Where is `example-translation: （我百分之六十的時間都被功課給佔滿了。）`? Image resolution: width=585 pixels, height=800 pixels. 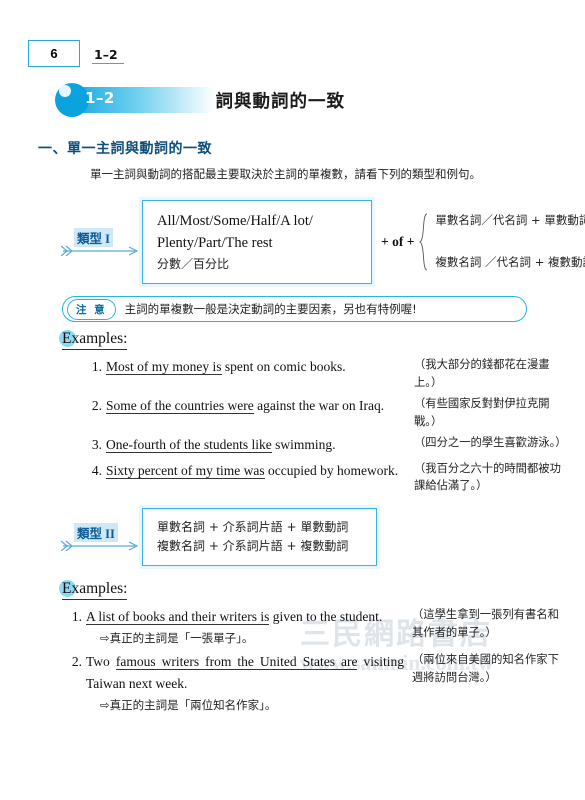 example-translation: （我百分之六十的時間都被功課給佔滿了。） is located at coordinates (487, 477).